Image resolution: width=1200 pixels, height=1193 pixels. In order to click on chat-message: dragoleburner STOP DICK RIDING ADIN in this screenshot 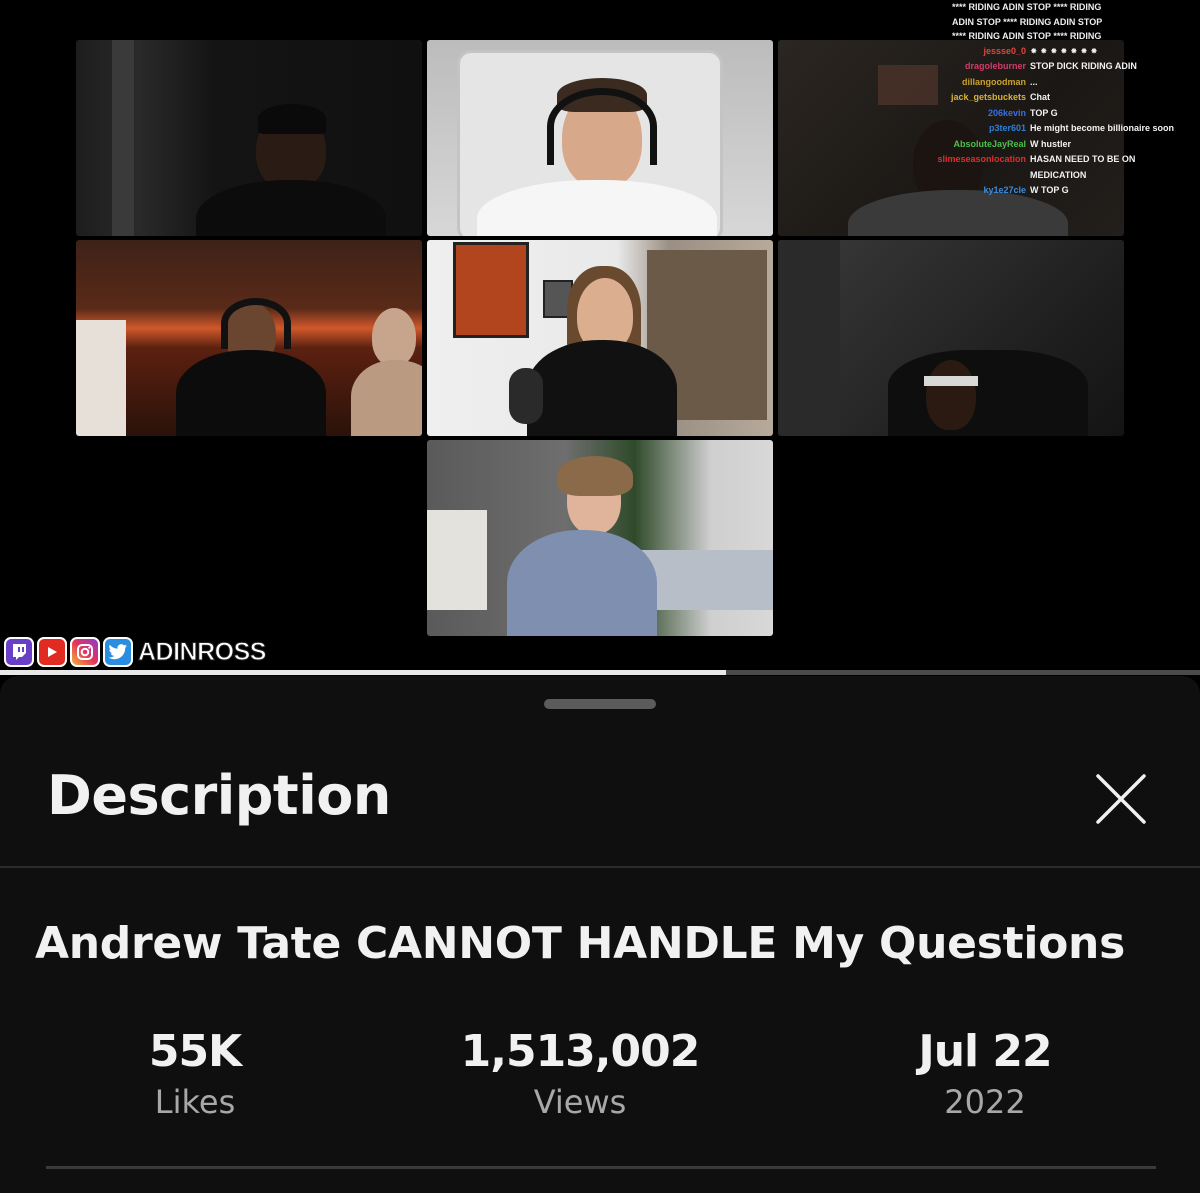, I will do `click(1061, 67)`.